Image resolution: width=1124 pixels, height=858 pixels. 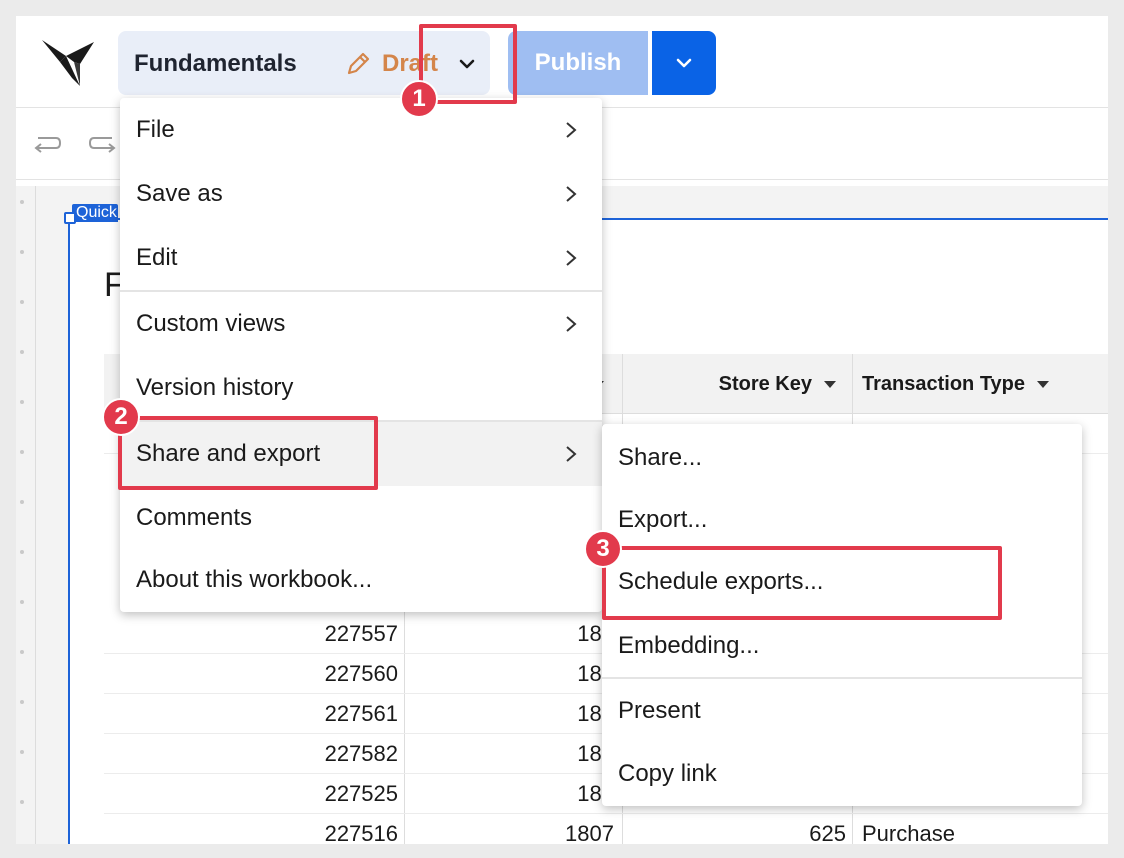 What do you see at coordinates (194, 517) in the screenshot?
I see `menu-item-label: Comments` at bounding box center [194, 517].